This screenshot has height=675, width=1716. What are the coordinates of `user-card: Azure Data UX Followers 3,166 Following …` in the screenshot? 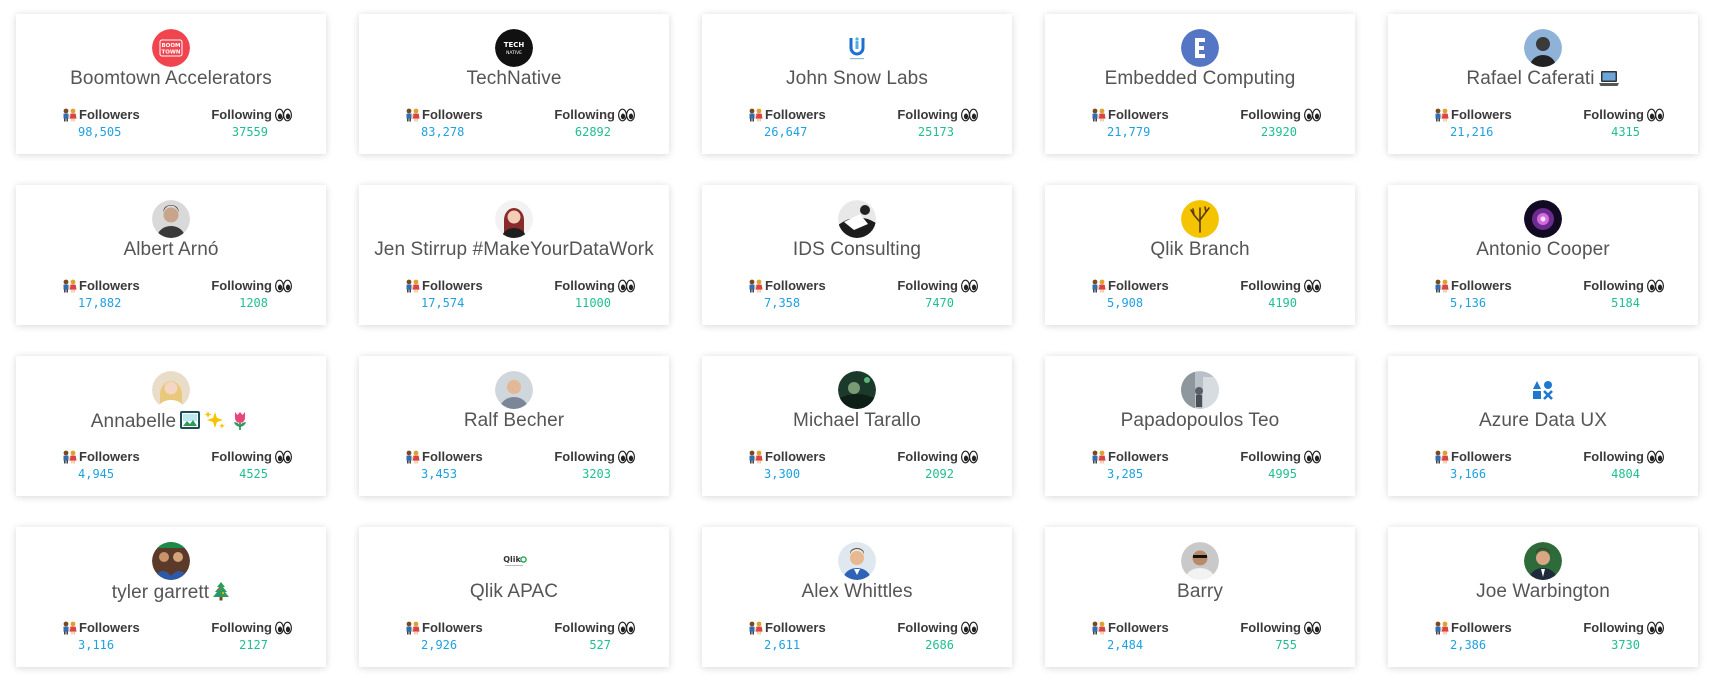 It's located at (1543, 426).